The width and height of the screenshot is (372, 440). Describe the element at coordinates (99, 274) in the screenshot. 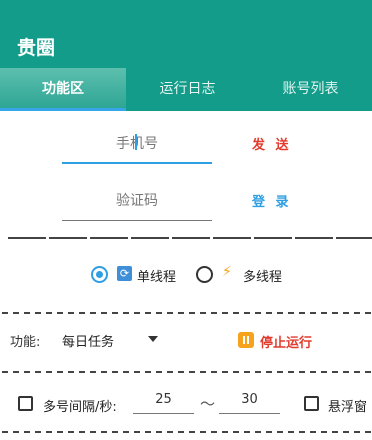

I see `single-thread-radio` at that location.